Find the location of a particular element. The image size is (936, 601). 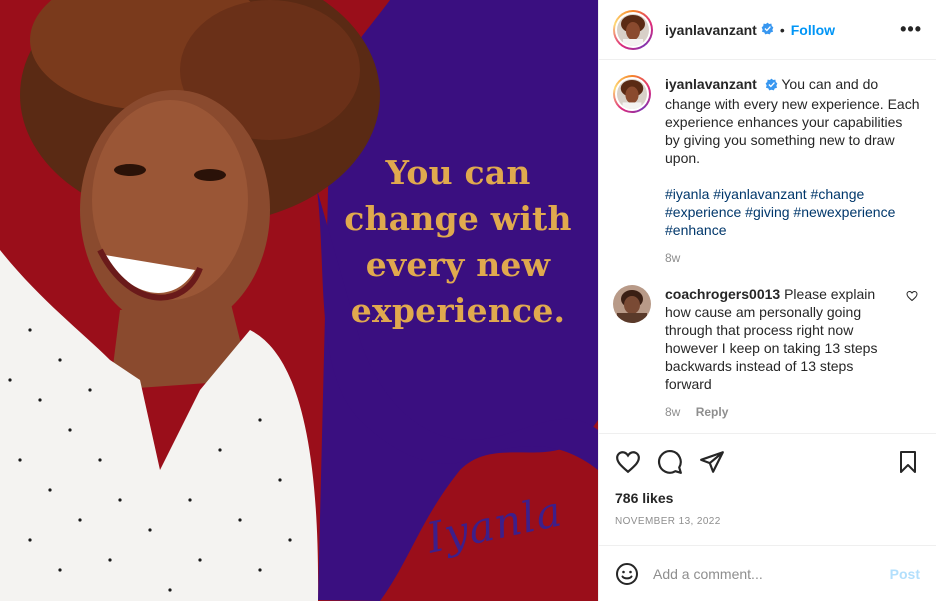

commenter-avatar-image is located at coordinates (632, 304).